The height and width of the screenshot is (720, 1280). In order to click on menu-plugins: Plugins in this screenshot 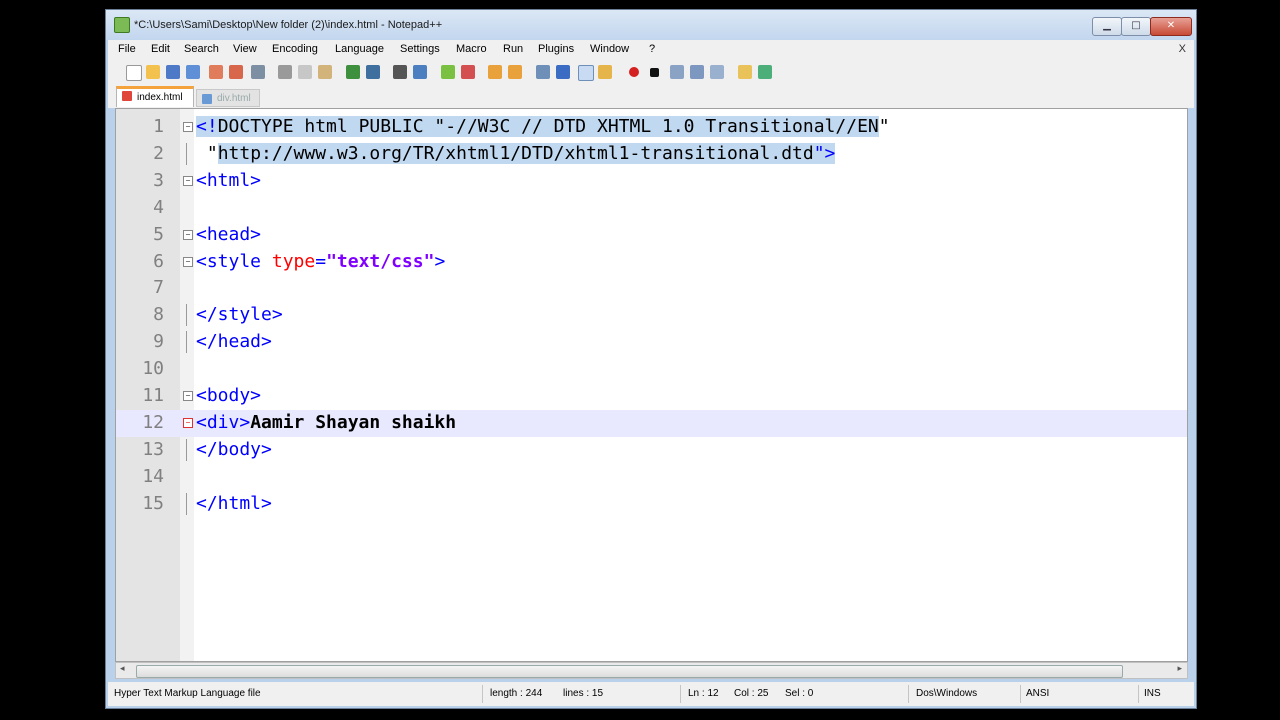, I will do `click(556, 49)`.